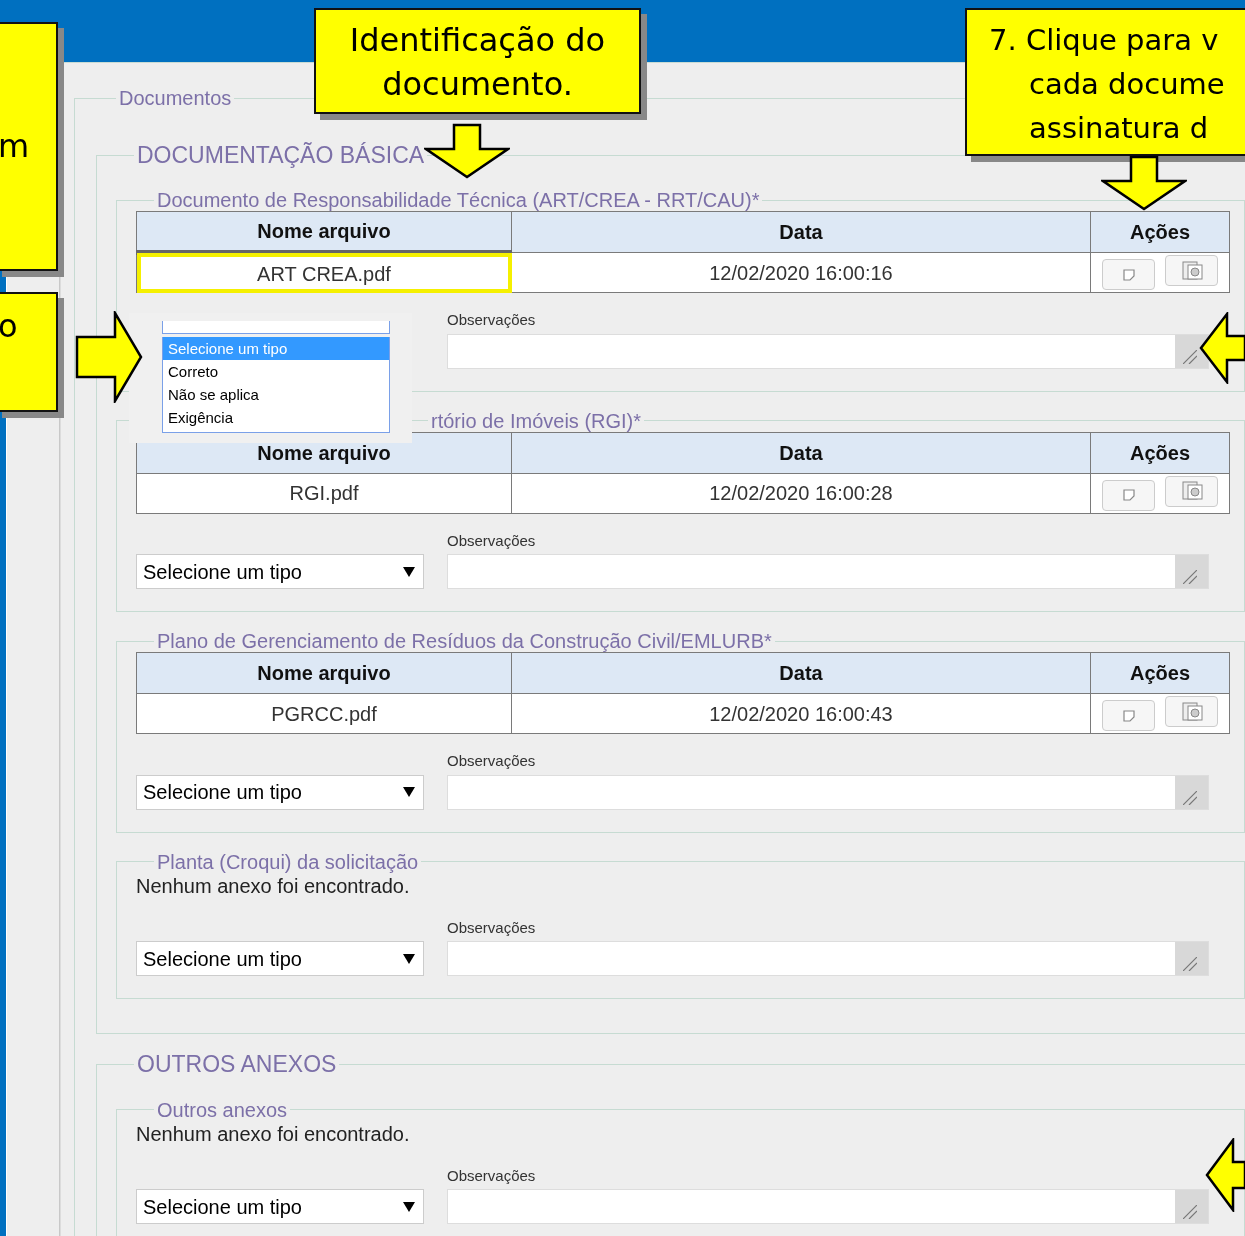 Image resolution: width=1245 pixels, height=1236 pixels. What do you see at coordinates (464, 641) in the screenshot?
I see `section-title: Plano de Gerenciamento de Resíduos da Construção Civil/EMLURB*` at bounding box center [464, 641].